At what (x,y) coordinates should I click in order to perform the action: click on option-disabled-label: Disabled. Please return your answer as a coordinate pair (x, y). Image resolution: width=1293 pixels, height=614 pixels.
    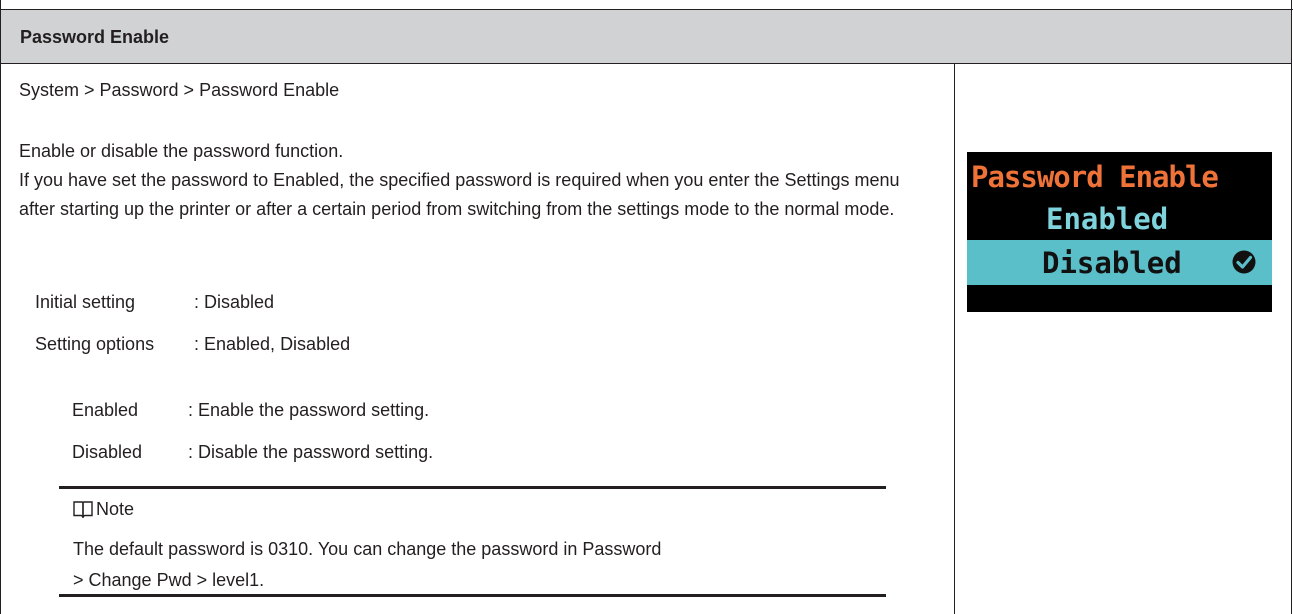
    Looking at the image, I should click on (107, 452).